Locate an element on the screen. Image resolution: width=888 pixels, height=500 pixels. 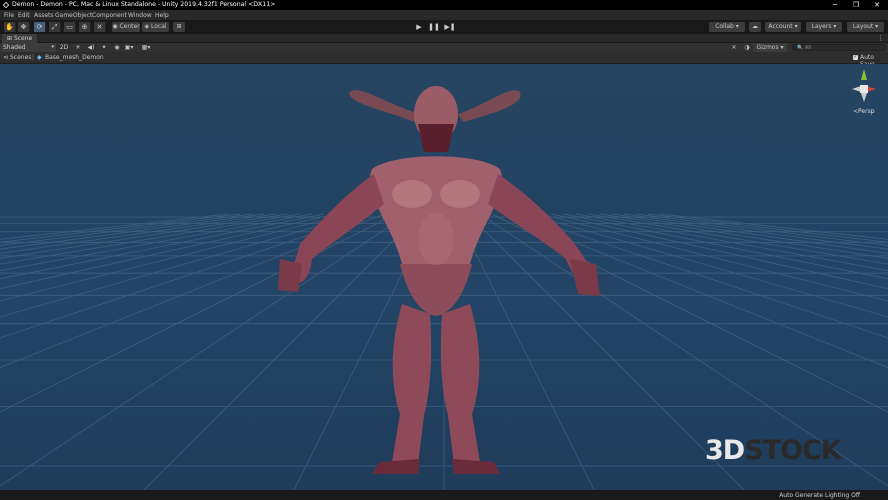
perspective-label-text: Persp is located at coordinates (866, 111).